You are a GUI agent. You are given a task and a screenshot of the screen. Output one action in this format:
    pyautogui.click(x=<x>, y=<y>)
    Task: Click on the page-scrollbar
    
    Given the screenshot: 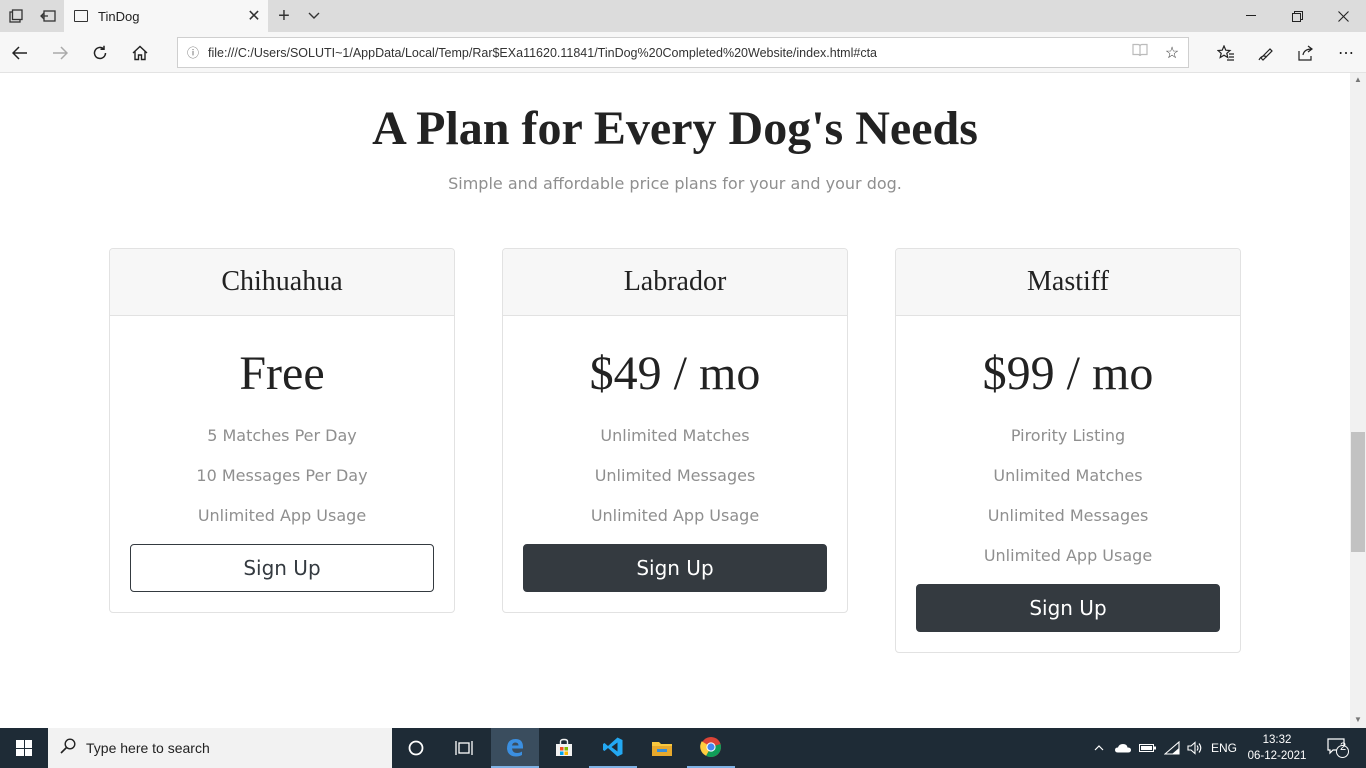 What is the action you would take?
    pyautogui.click(x=1358, y=400)
    